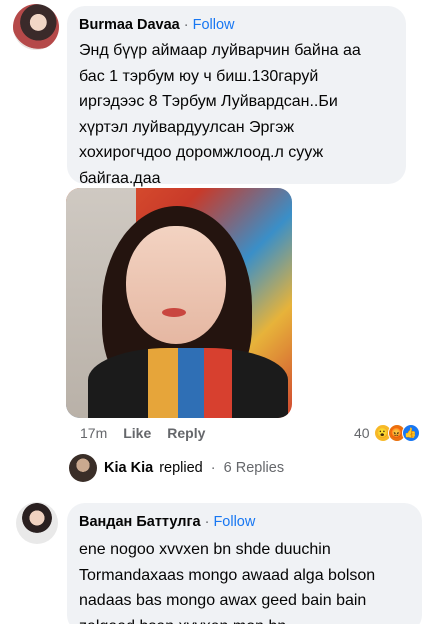 This screenshot has height=624, width=434. I want to click on like-button: Like, so click(137, 433).